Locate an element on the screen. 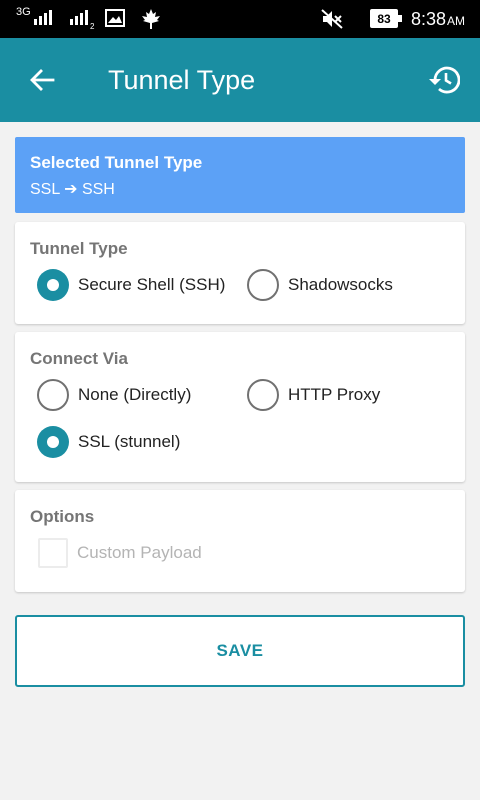  radio-direct-label: None (Directly) is located at coordinates (135, 394).